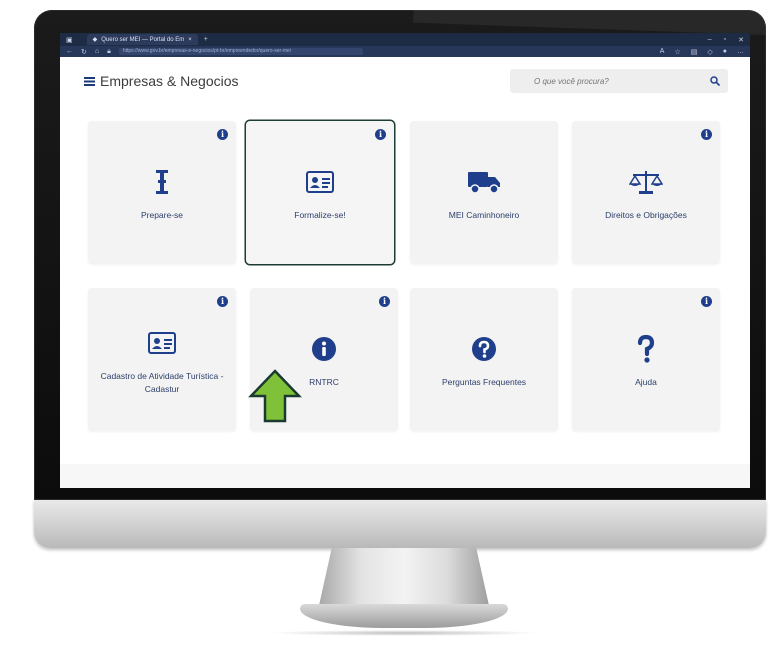 This screenshot has width=783, height=649. I want to click on card-direitos-obrigacoes: i Direitos e Obrigações, so click(646, 192).